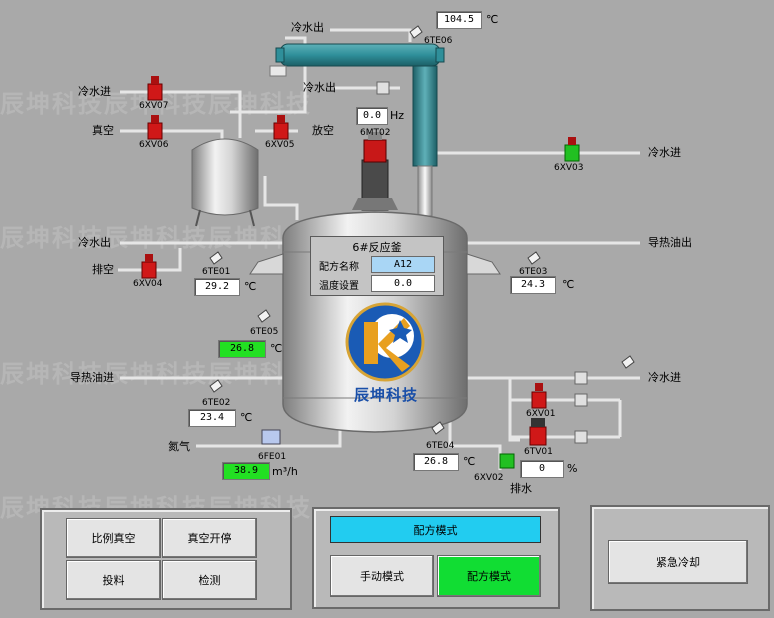 This screenshot has width=774, height=618. I want to click on tag-6fe01: 6FE01, so click(272, 457).